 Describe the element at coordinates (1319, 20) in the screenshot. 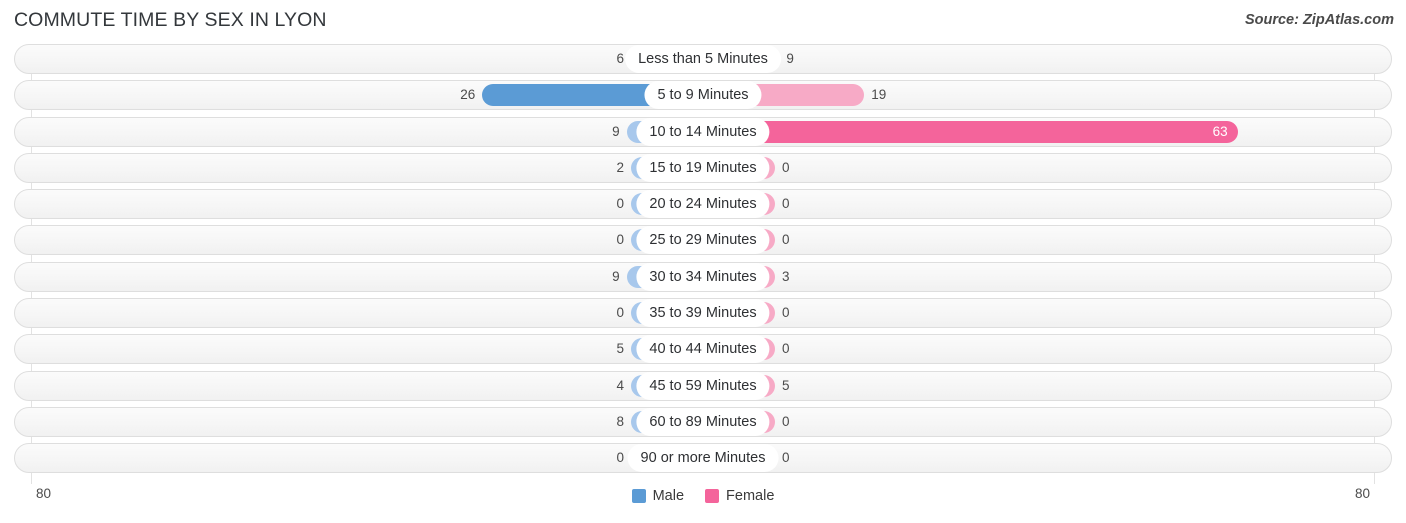

I see `source-attribution: Source: ZipAtlas.com` at that location.